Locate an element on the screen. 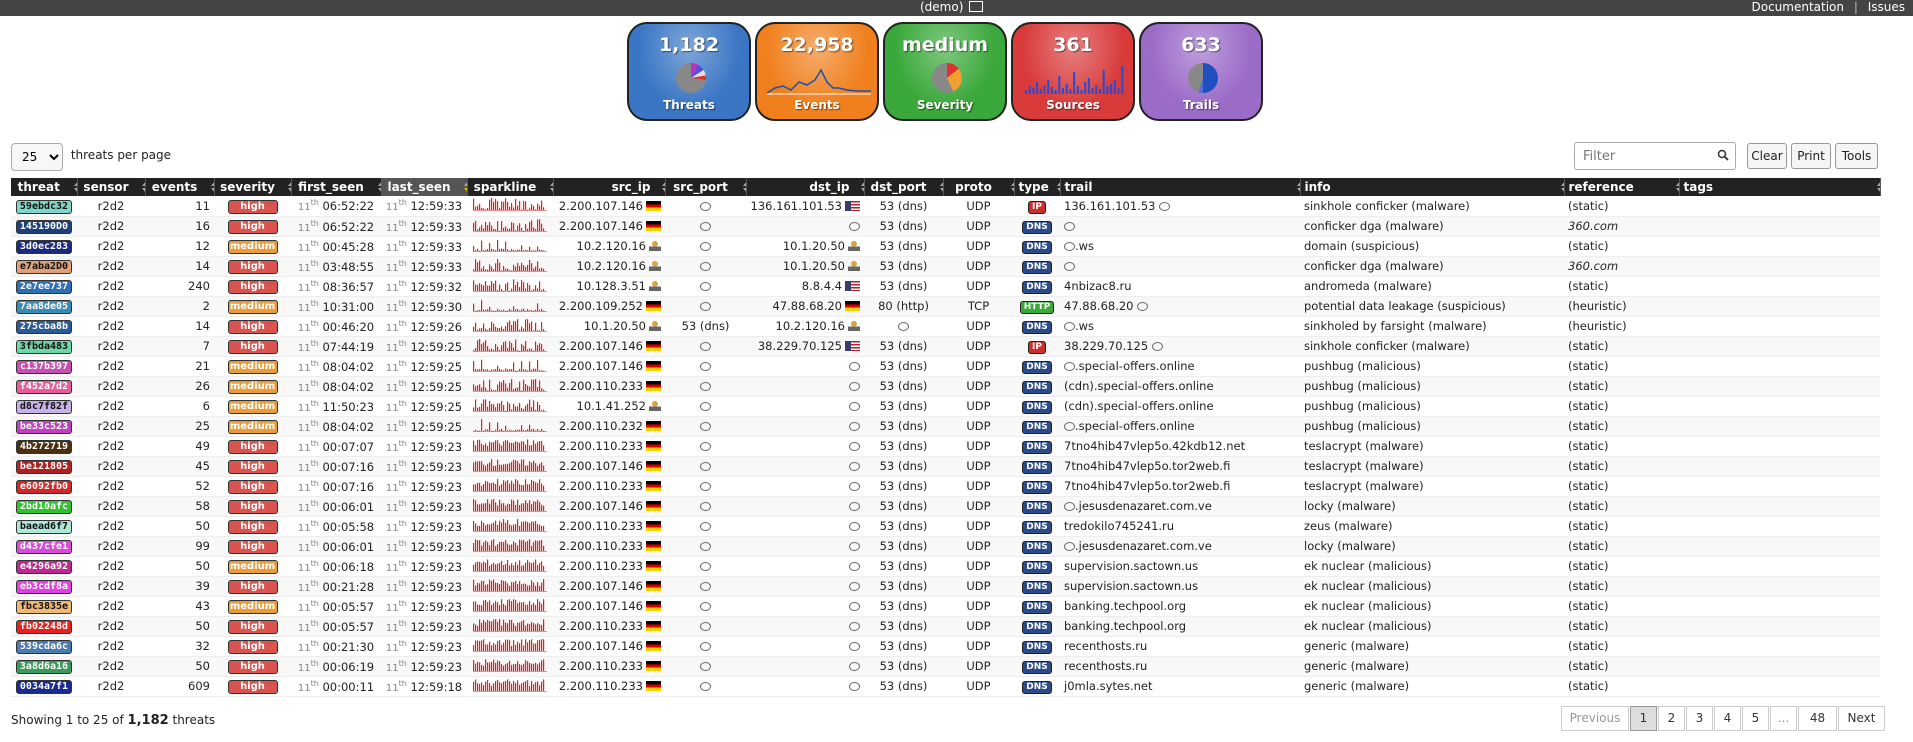 This screenshot has width=1913, height=742. trail-text: supervision.sactown.us is located at coordinates (1131, 566).